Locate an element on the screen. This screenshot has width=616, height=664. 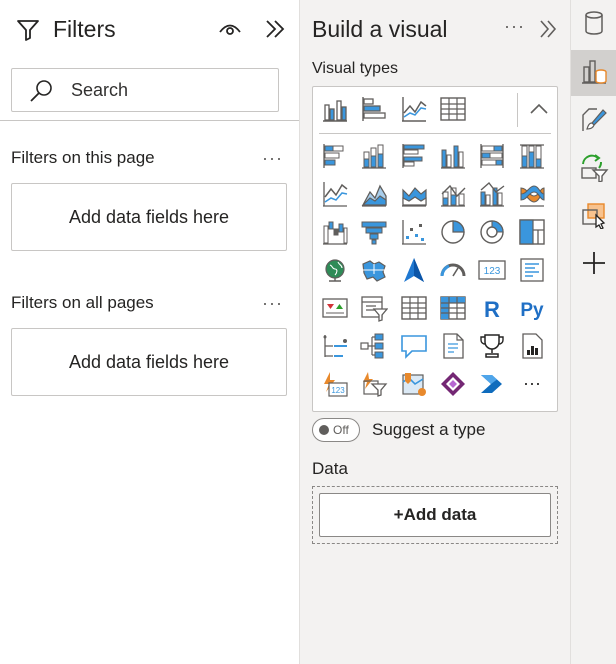
stacked-column-chart-icon is located at coordinates (374, 156).